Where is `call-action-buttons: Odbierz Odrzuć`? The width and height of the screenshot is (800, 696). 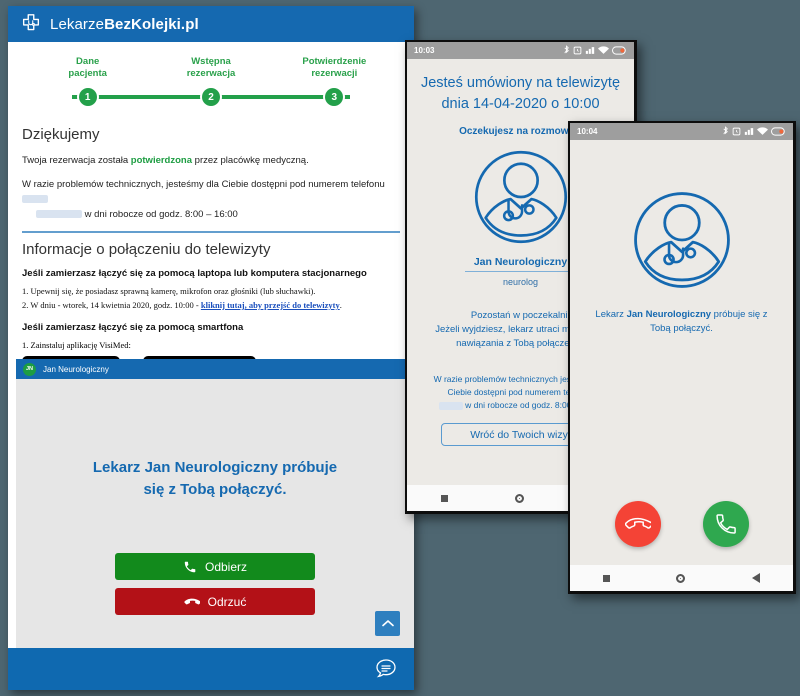
call-action-buttons: Odbierz Odrzuć is located at coordinates (215, 584).